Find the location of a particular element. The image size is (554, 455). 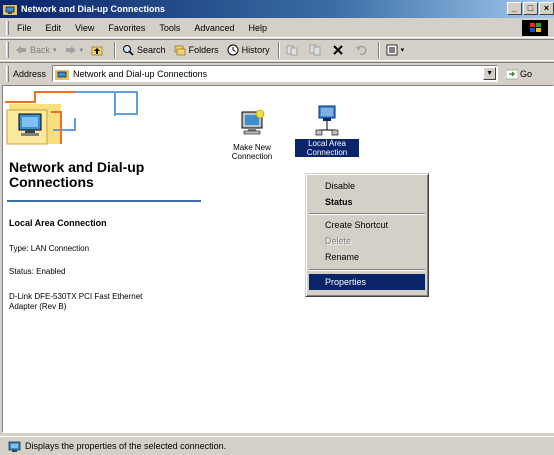

history-label: History is located at coordinates (255, 50).